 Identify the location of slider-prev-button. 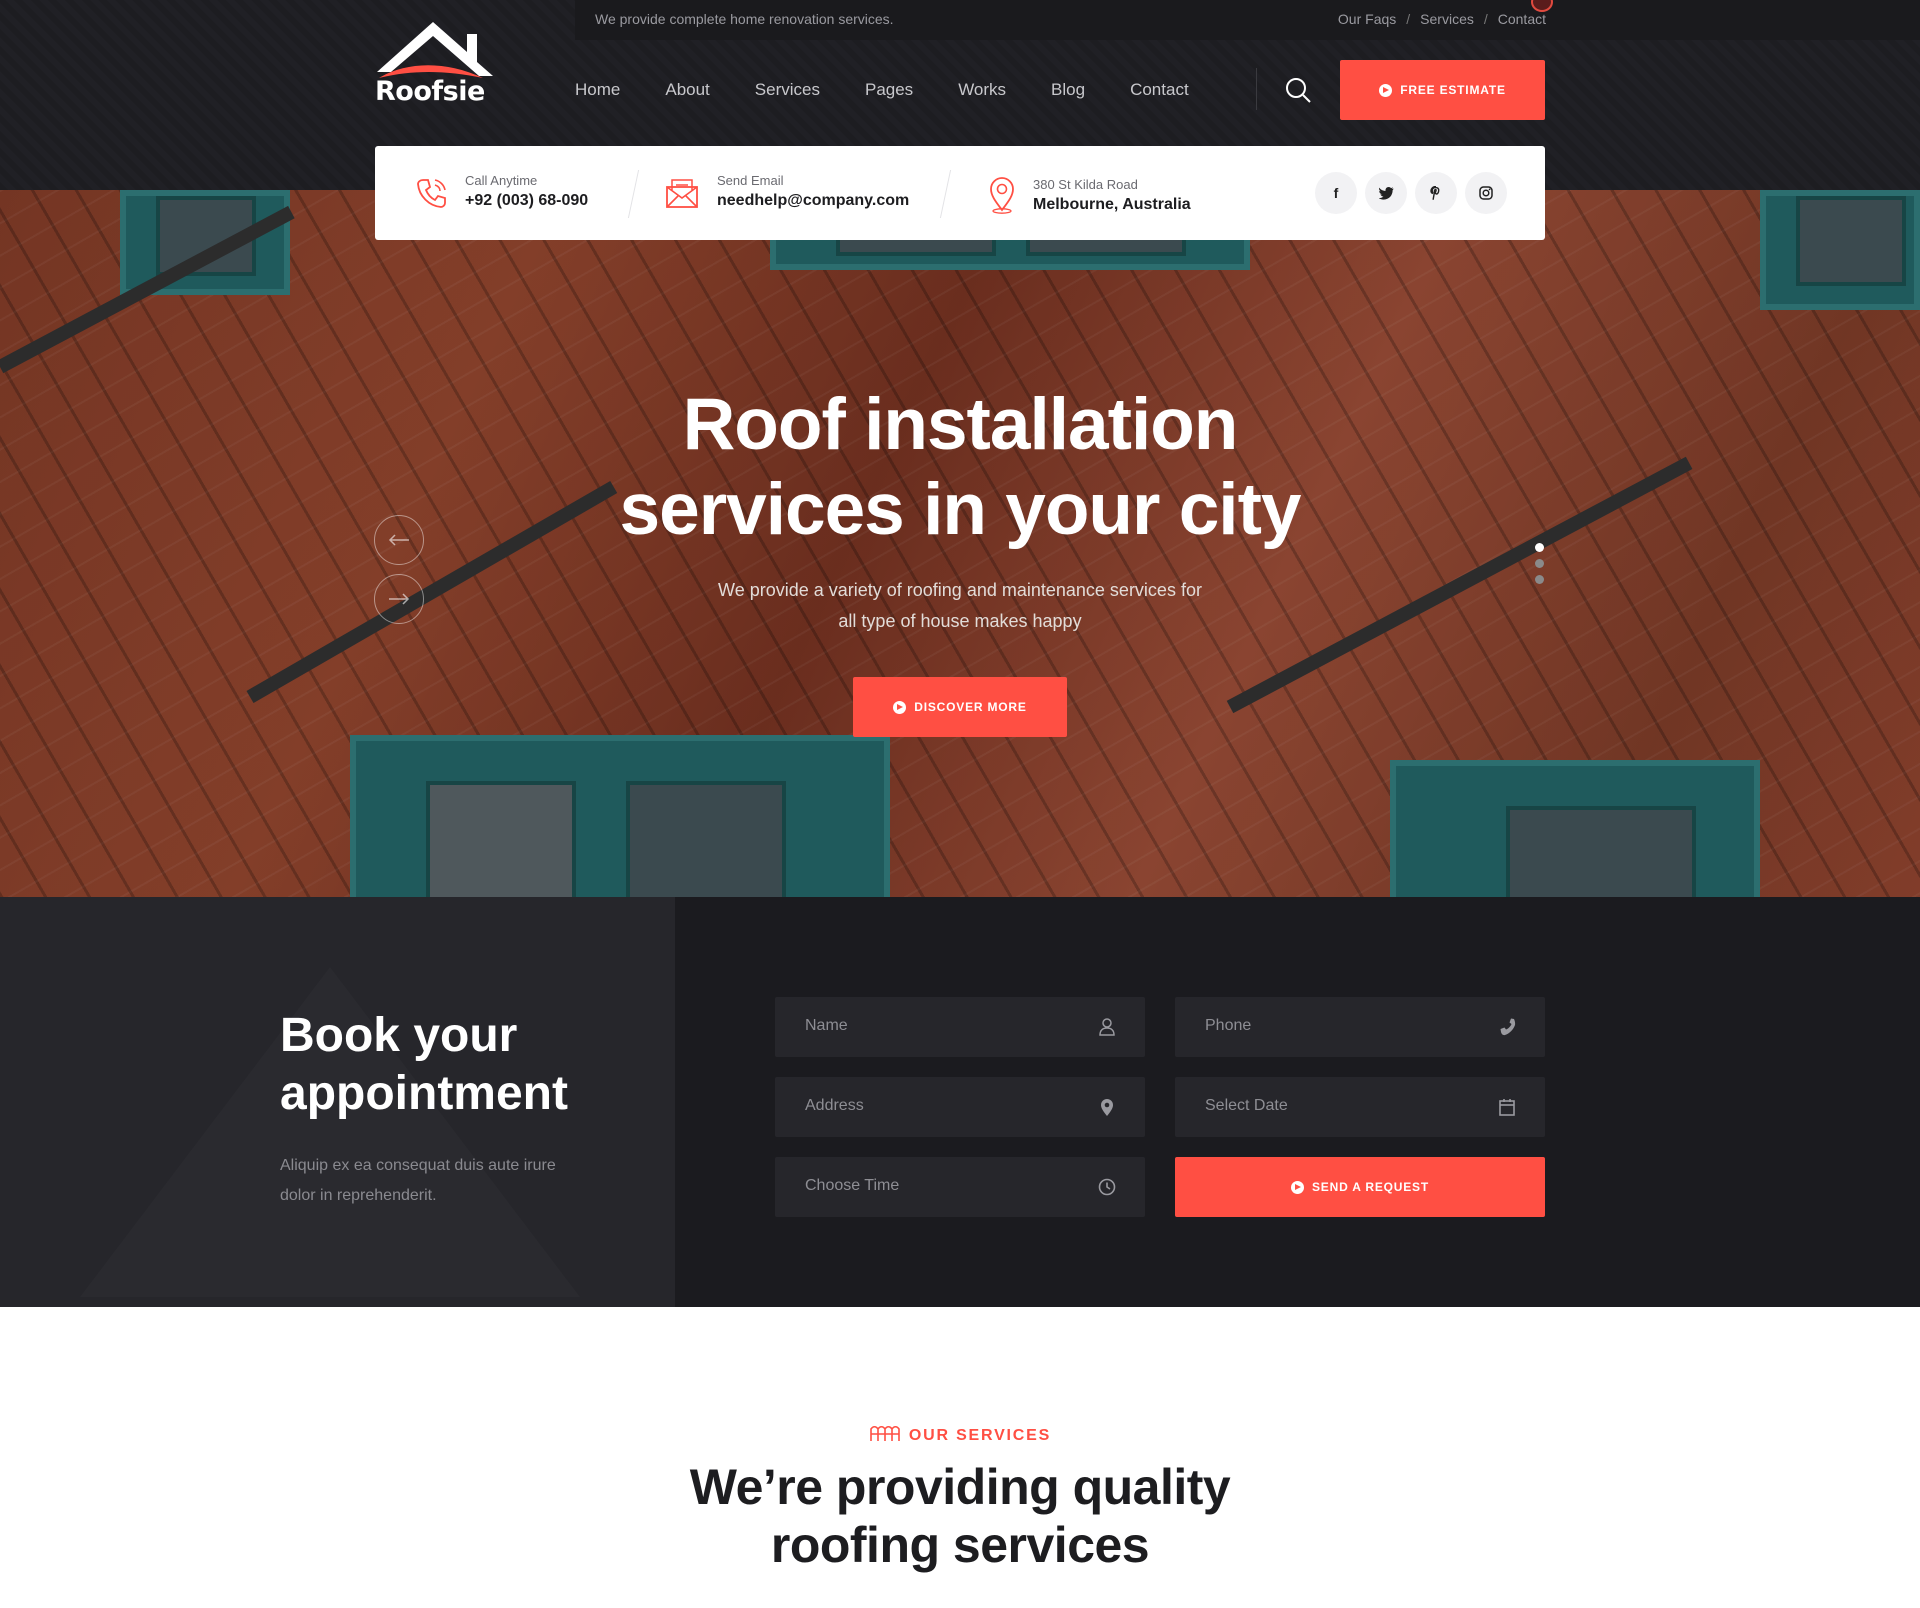
(399, 540).